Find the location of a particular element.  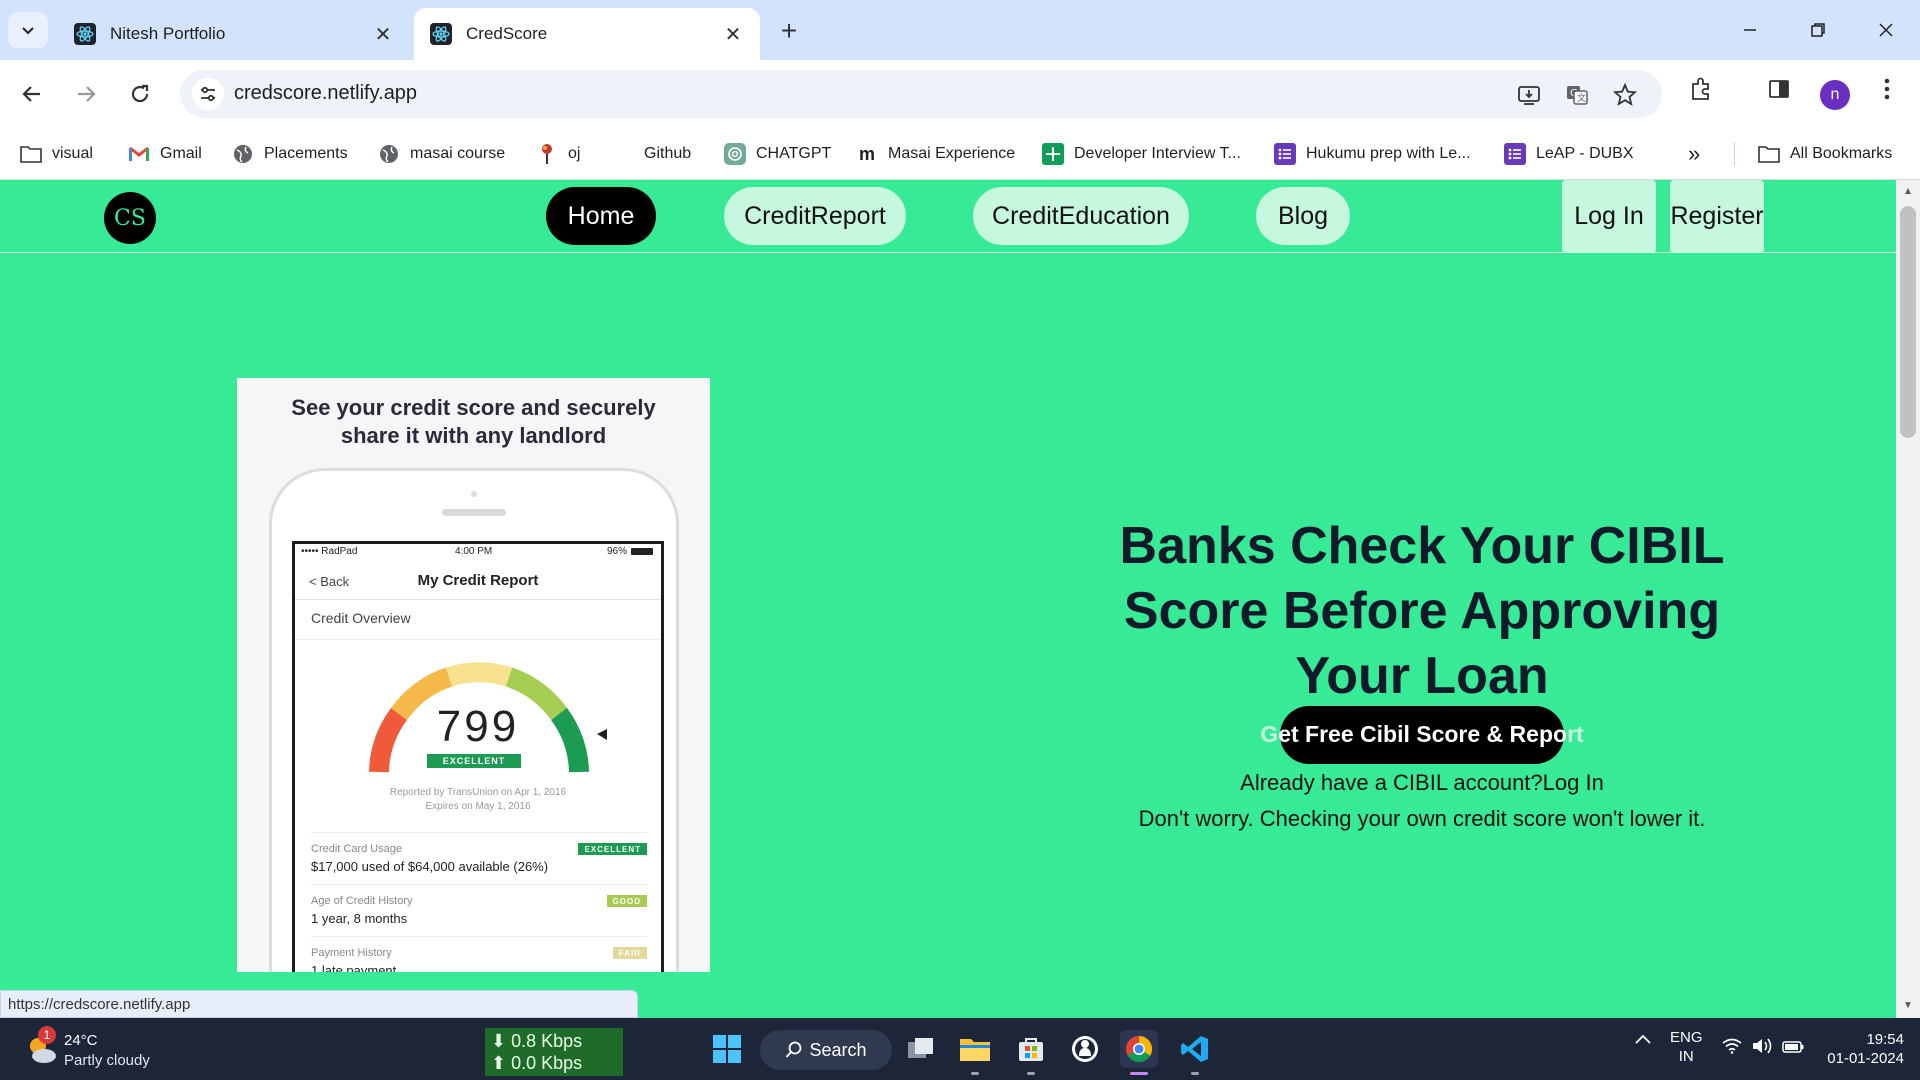

tab-credscore: CredScore ✕ is located at coordinates (587, 34).